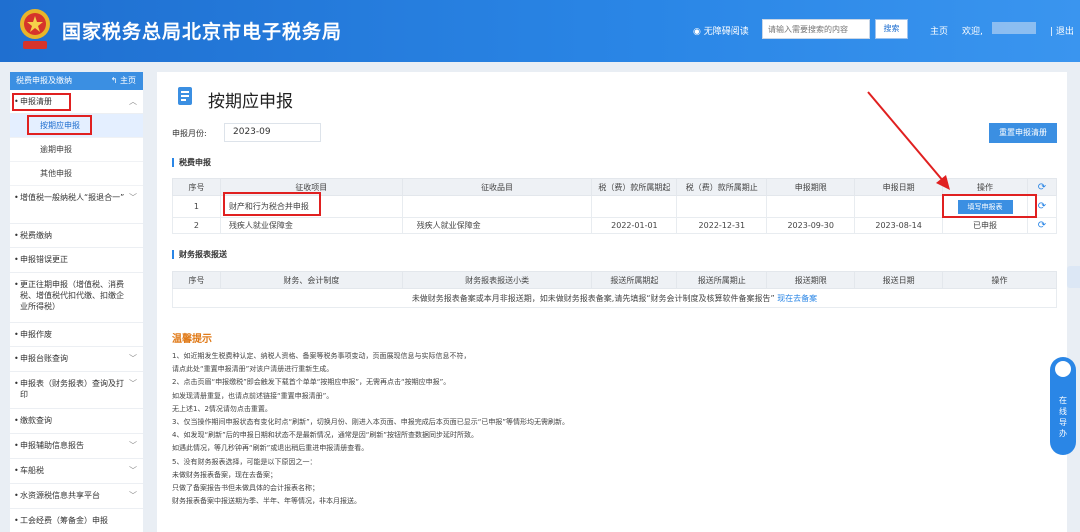 This screenshot has width=1080, height=532. What do you see at coordinates (76, 390) in the screenshot?
I see `sidebar-item-report-query: • 申报表（财务报表）查询及打印 ﹀` at bounding box center [76, 390].